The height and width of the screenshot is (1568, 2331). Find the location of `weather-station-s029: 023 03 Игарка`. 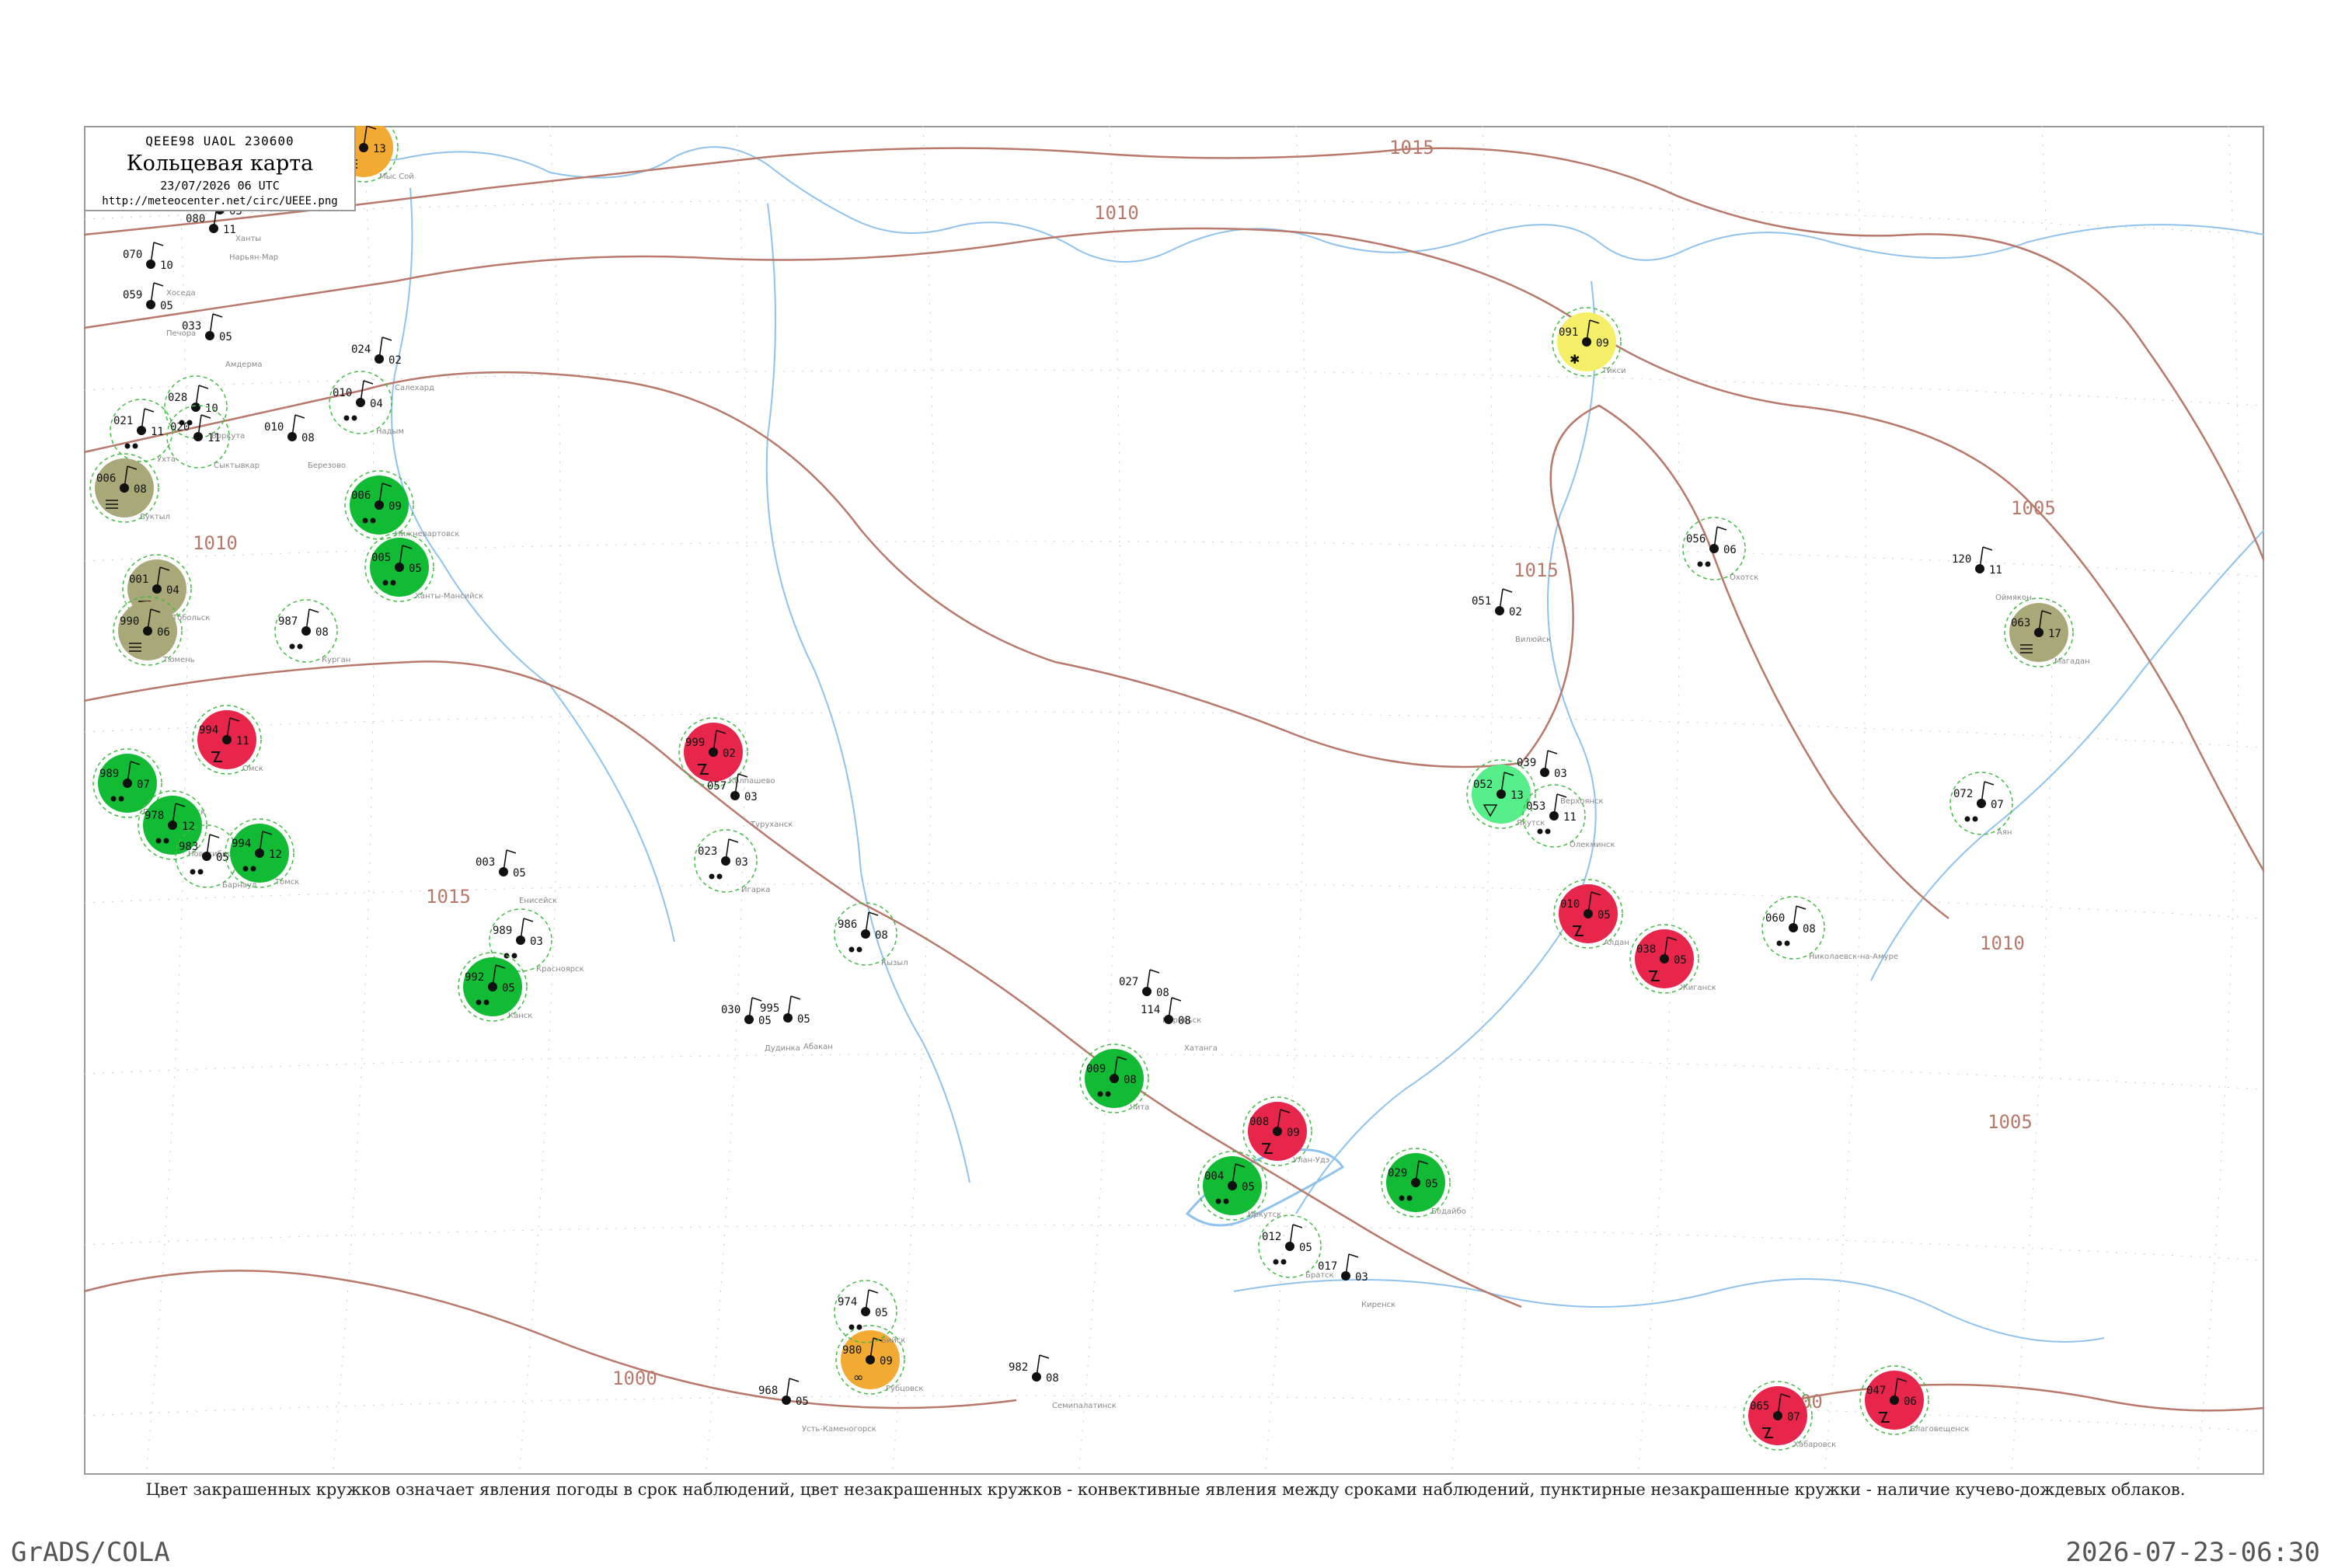

weather-station-s029: 023 03 Игарка is located at coordinates (732, 861).